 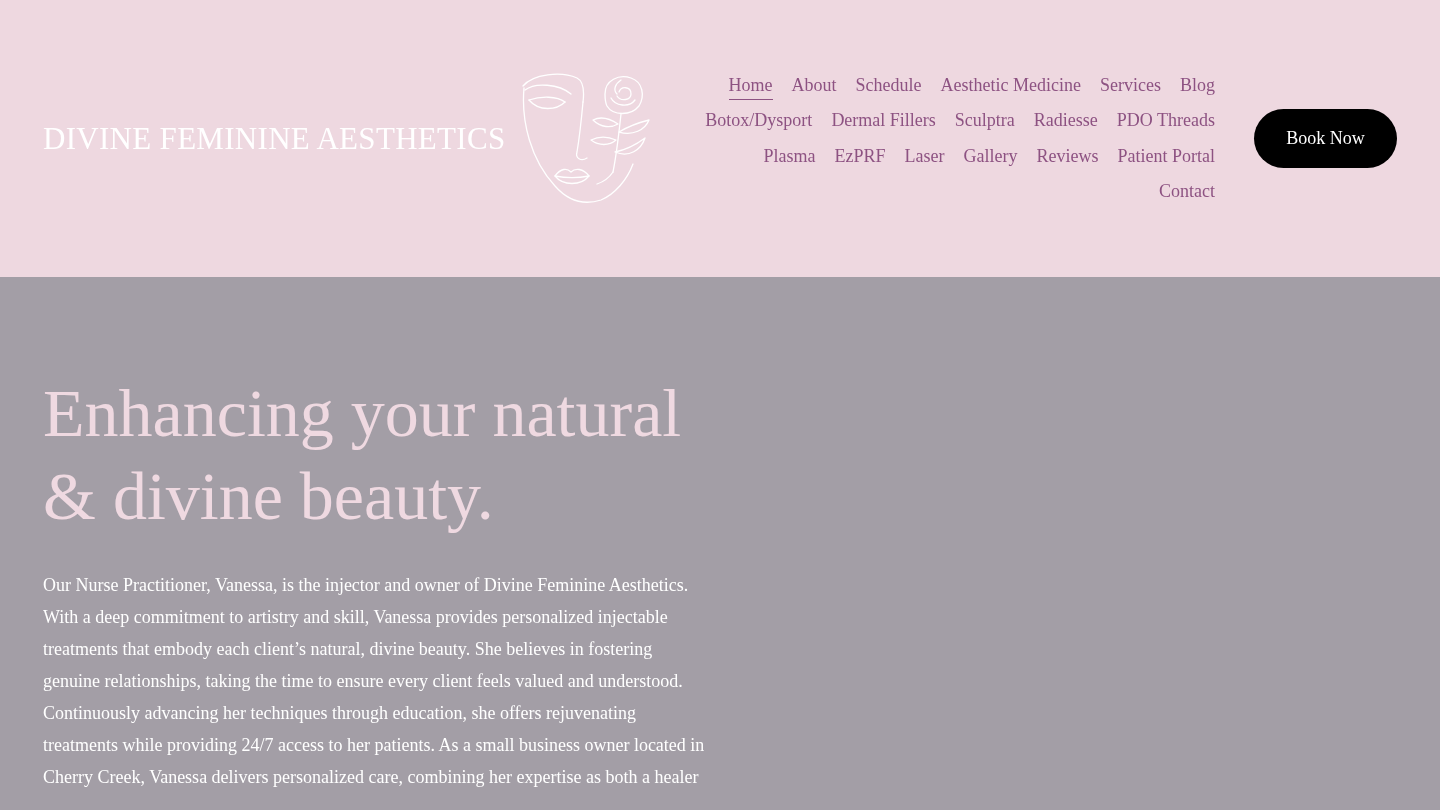 I want to click on nav-link: Gallery, so click(x=990, y=156).